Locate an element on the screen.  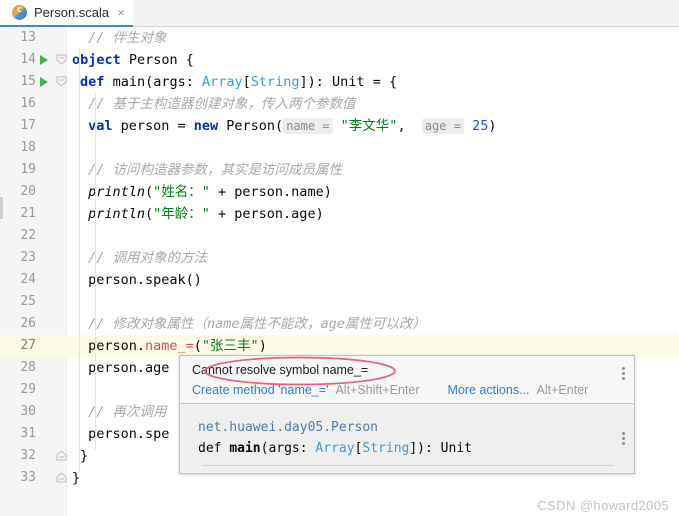
token-cmt: // 基于主构造器创建对象，传入两个参数值 is located at coordinates (222, 104).